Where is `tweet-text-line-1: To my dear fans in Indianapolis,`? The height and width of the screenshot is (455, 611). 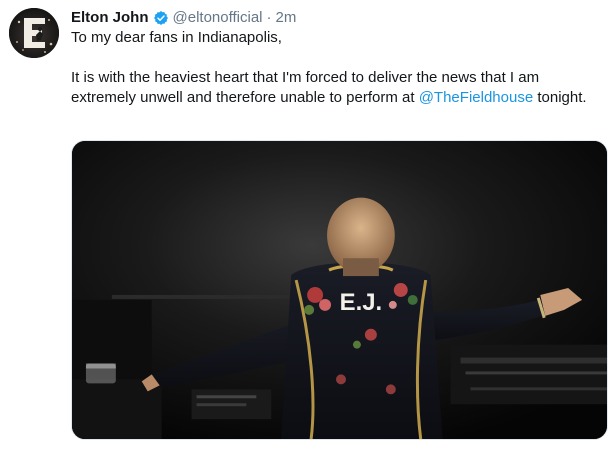 tweet-text-line-1: To my dear fans in Indianapolis, is located at coordinates (176, 37).